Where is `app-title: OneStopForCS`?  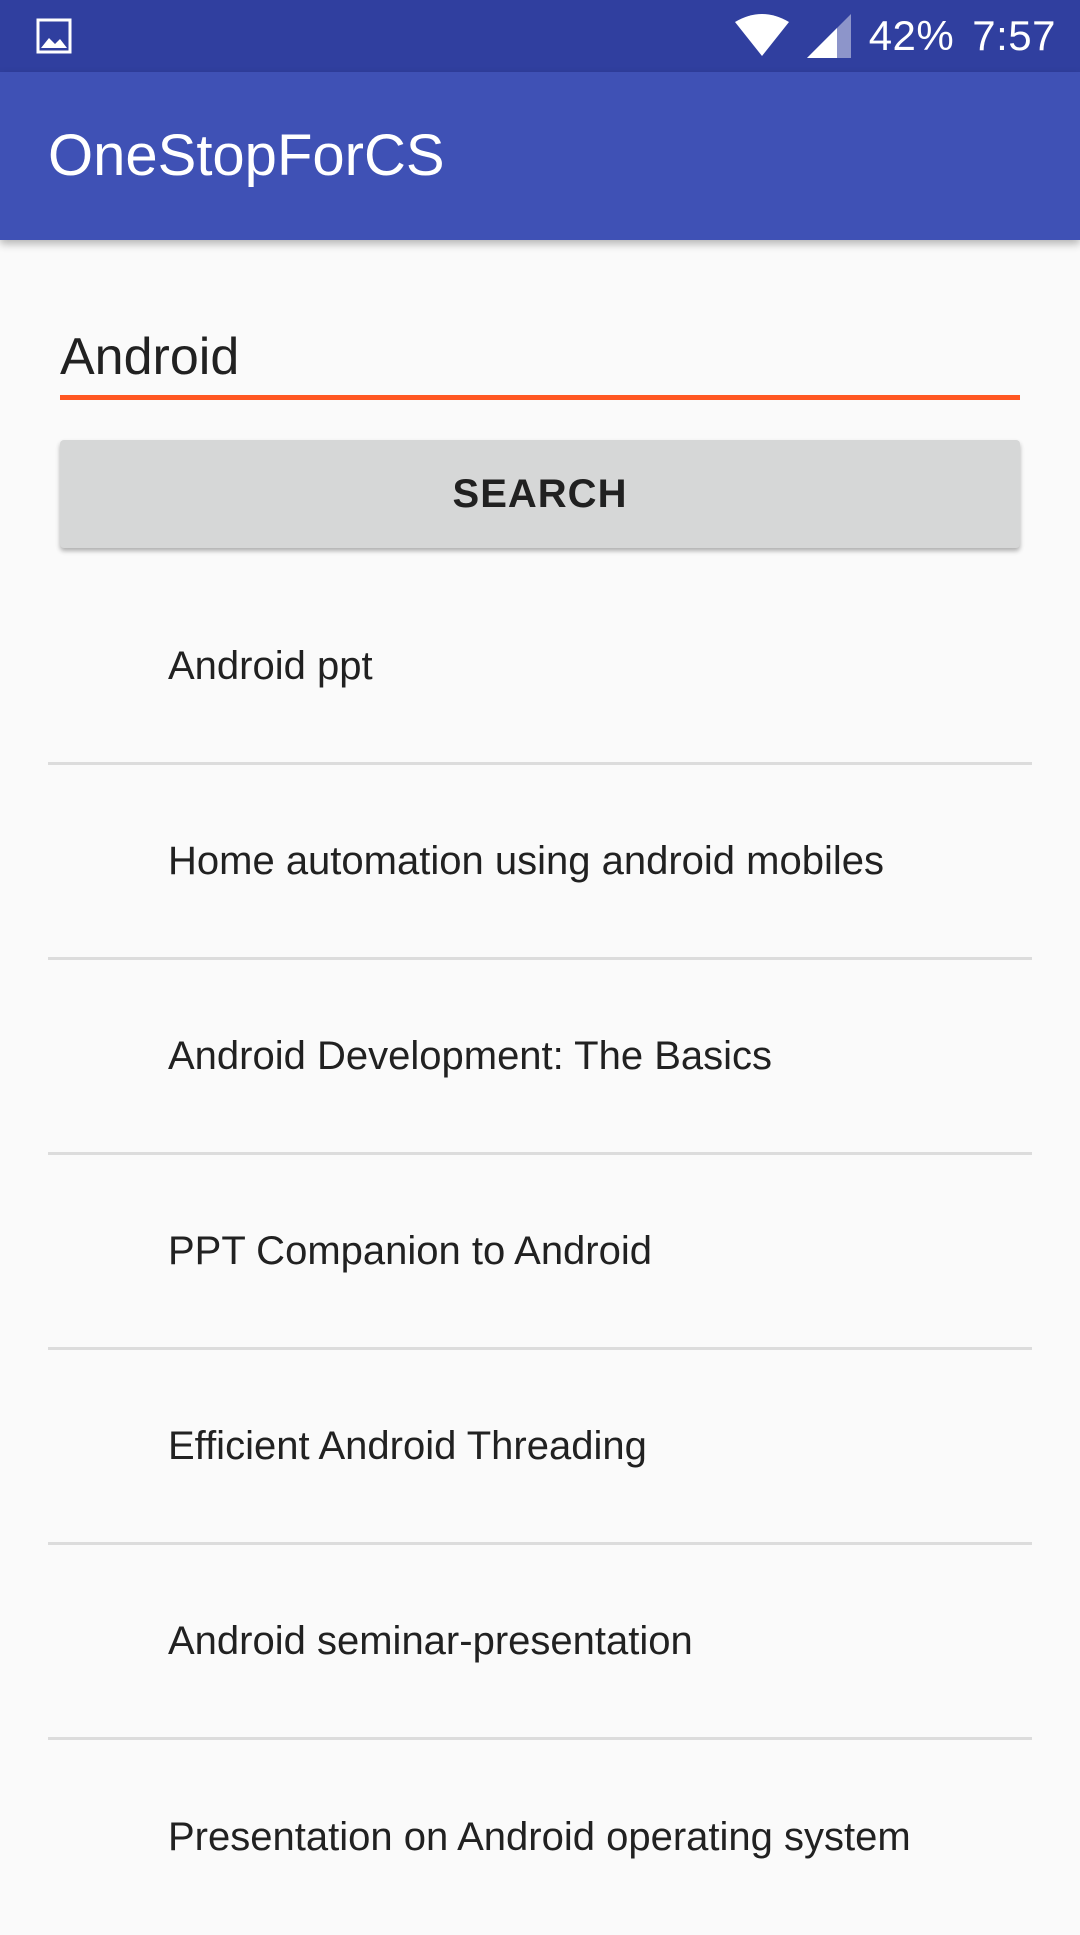 app-title: OneStopForCS is located at coordinates (246, 155).